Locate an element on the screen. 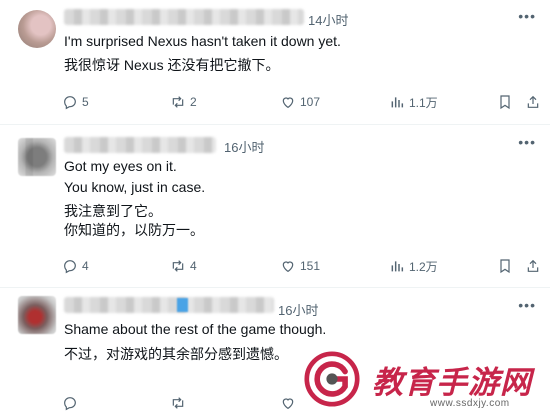 The height and width of the screenshot is (415, 550). tweet-actions: 5 2 107 1.1万 is located at coordinates (301, 102).